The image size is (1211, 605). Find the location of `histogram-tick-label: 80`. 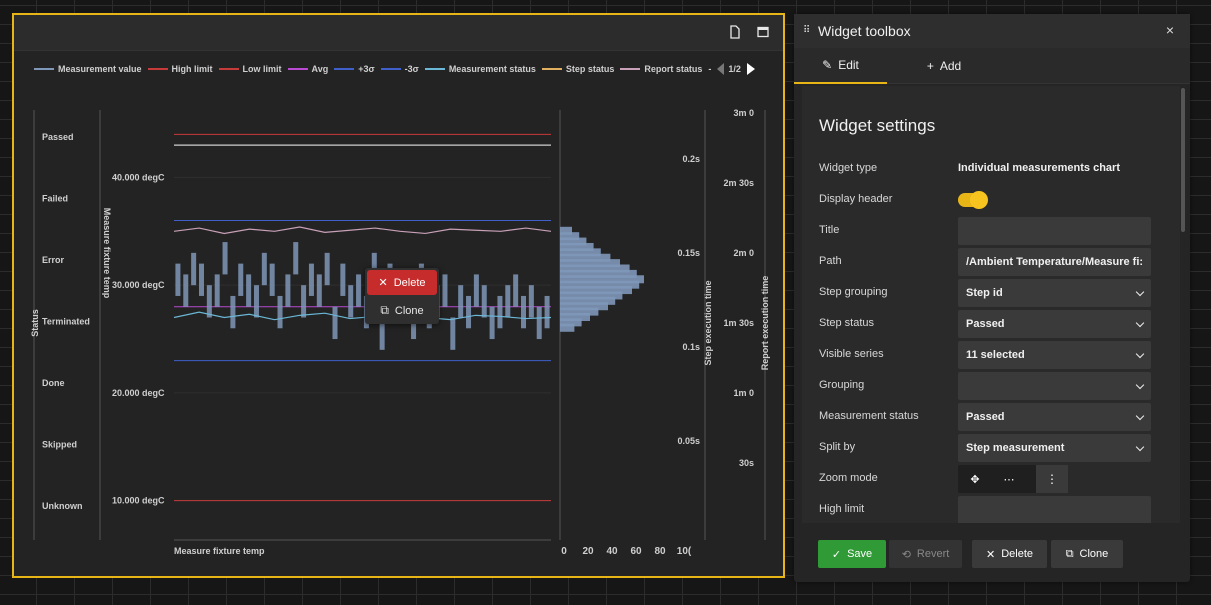

histogram-tick-label: 80 is located at coordinates (660, 551).